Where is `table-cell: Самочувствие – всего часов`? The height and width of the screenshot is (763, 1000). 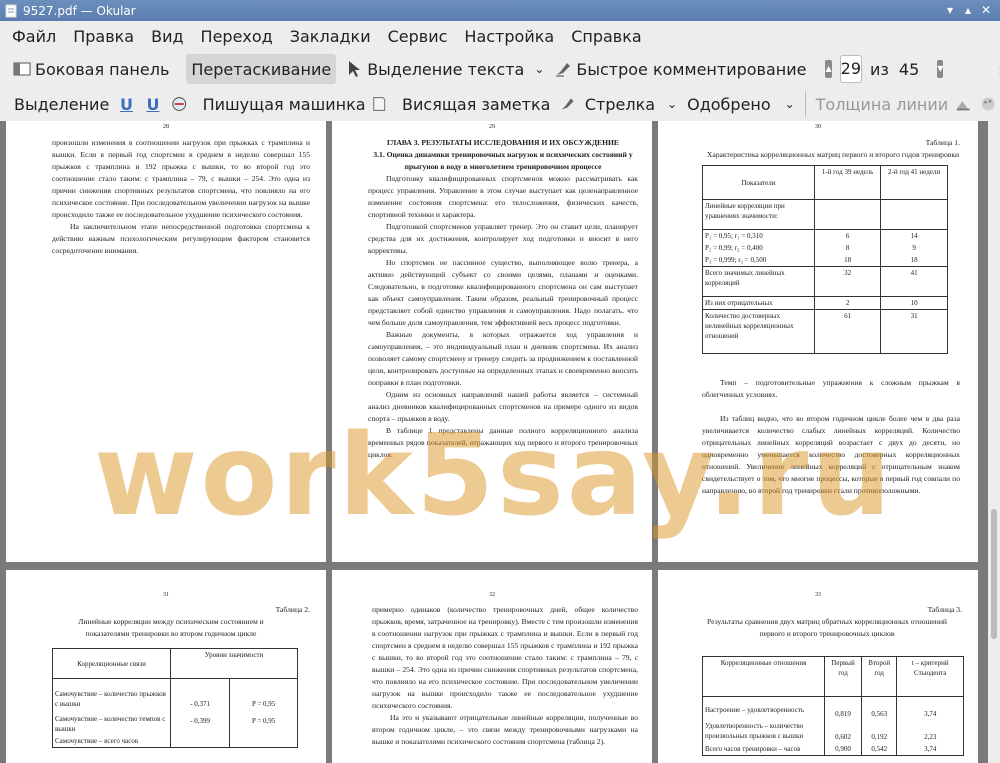
table-cell: Самочувствие – всего часов is located at coordinates (111, 741).